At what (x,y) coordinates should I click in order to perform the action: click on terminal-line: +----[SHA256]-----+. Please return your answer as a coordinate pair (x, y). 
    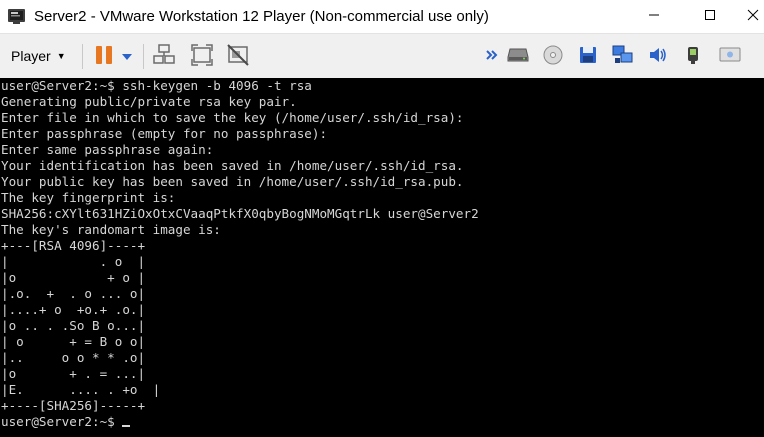
    Looking at the image, I should click on (73, 405).